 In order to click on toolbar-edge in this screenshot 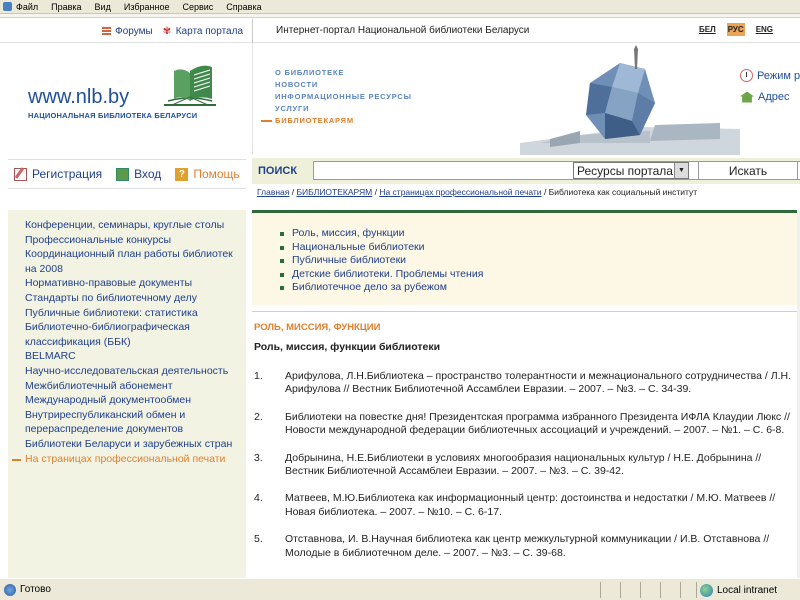, I will do `click(400, 16)`.